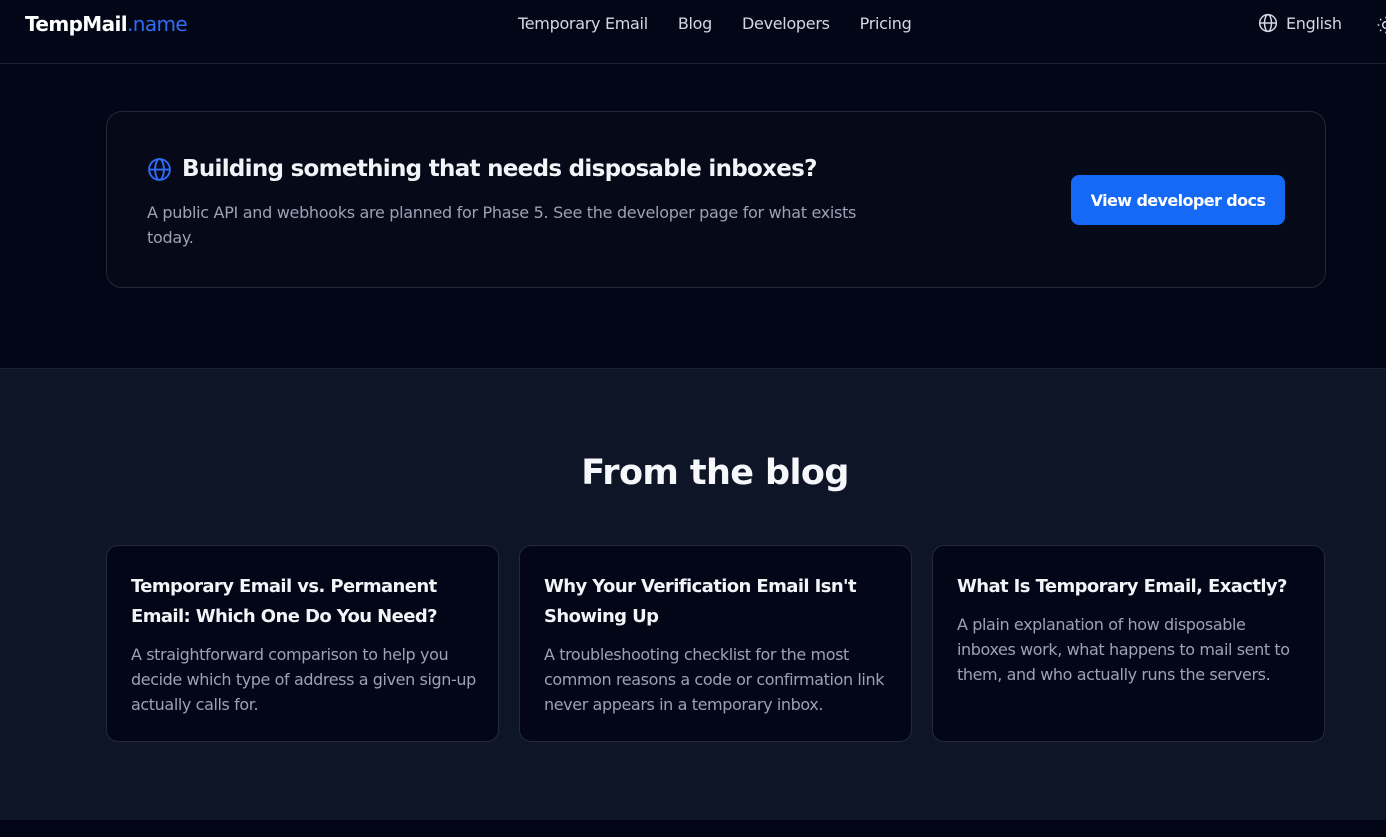 The width and height of the screenshot is (1386, 837). I want to click on language-selector: English, so click(1300, 23).